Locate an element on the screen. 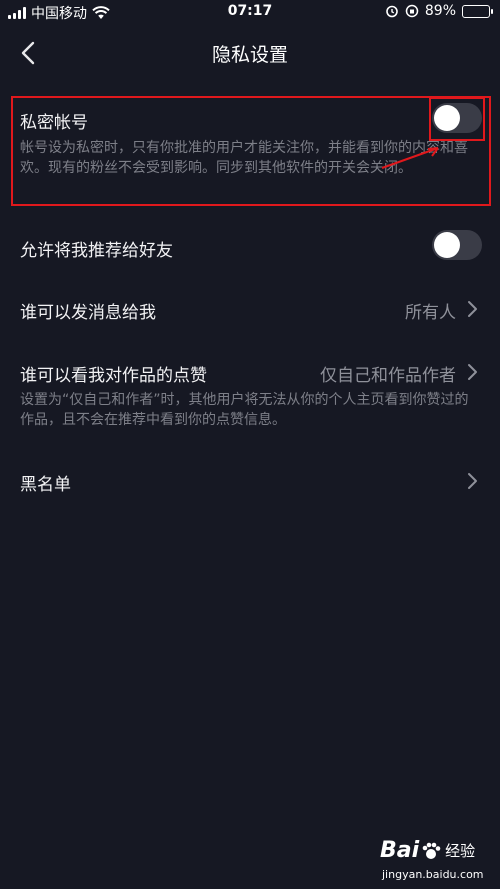  orientation-lock-icon is located at coordinates (412, 11).